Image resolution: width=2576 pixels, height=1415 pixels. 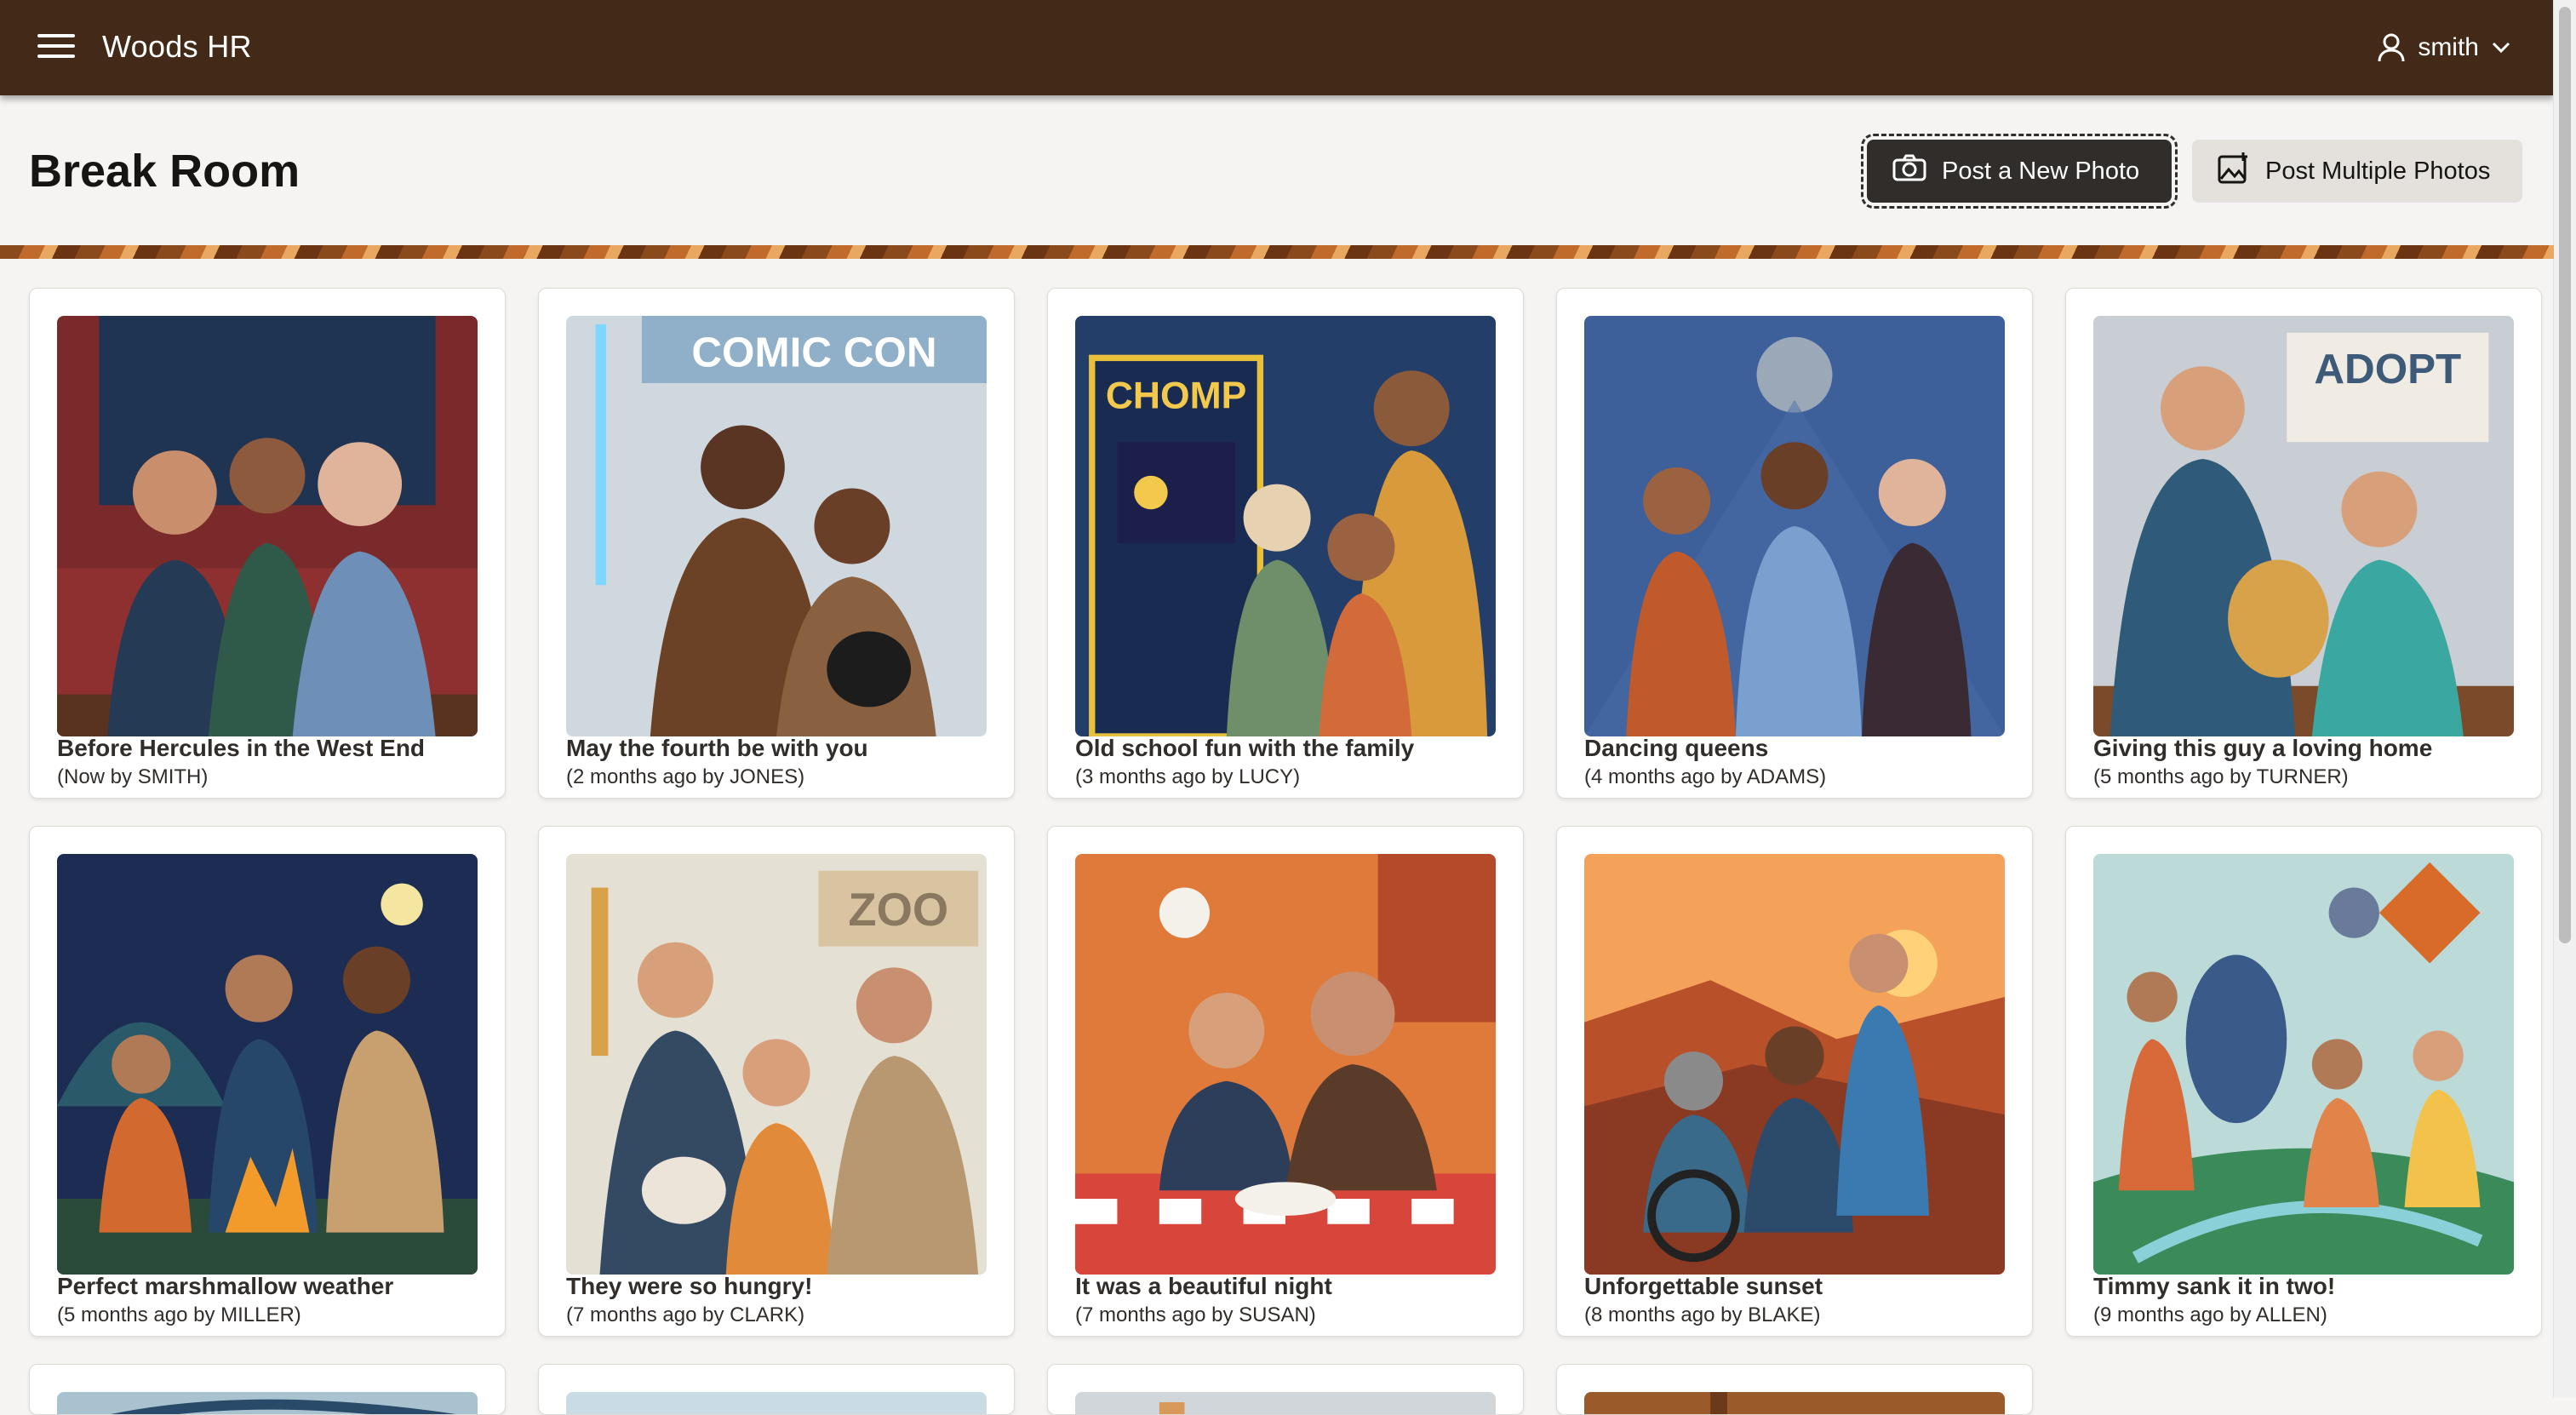 I want to click on app-title: Woods HR, so click(x=177, y=47).